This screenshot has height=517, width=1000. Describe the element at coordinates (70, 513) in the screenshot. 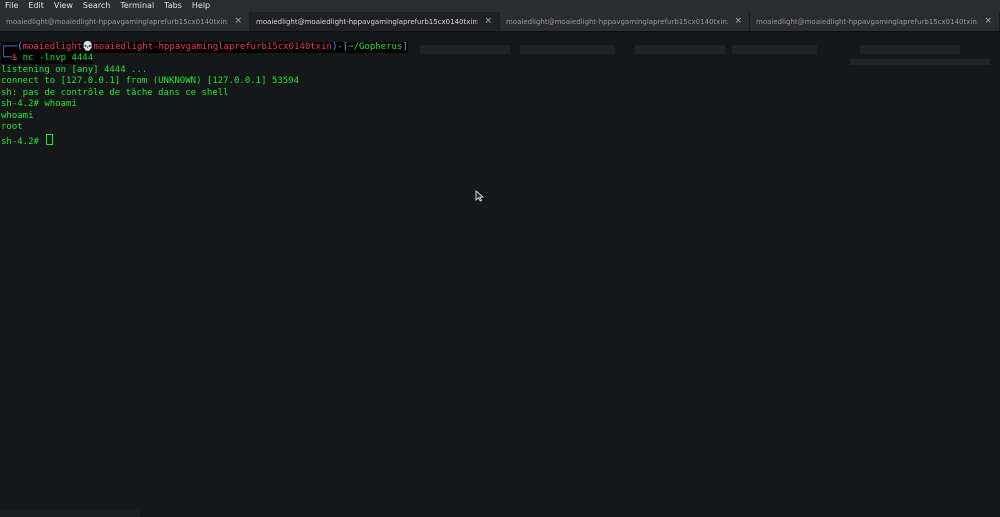

I see `status-bar` at that location.